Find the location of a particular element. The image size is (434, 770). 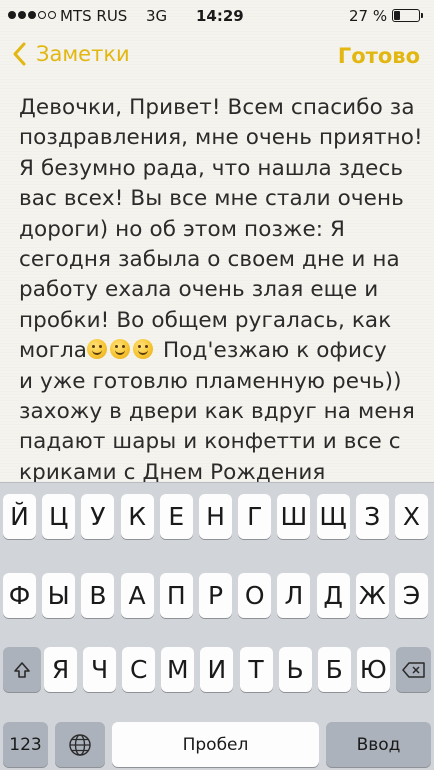

key-Г: Г is located at coordinates (255, 516).